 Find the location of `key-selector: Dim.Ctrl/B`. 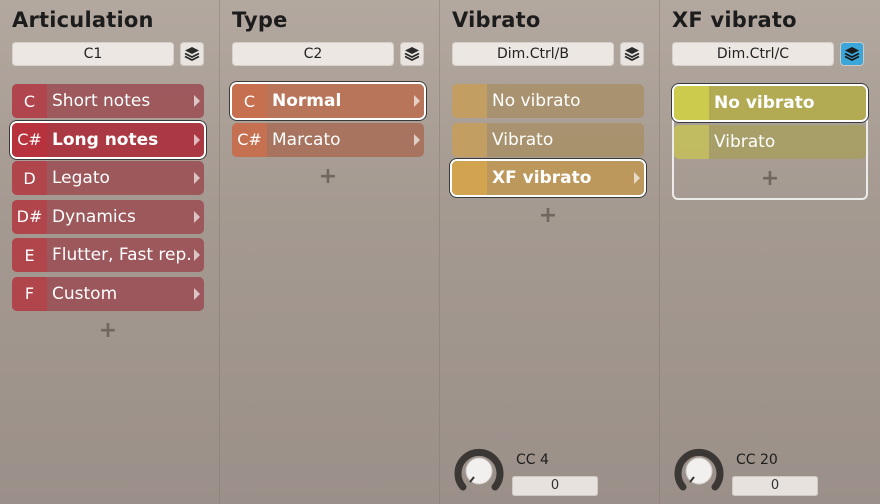

key-selector: Dim.Ctrl/B is located at coordinates (533, 54).